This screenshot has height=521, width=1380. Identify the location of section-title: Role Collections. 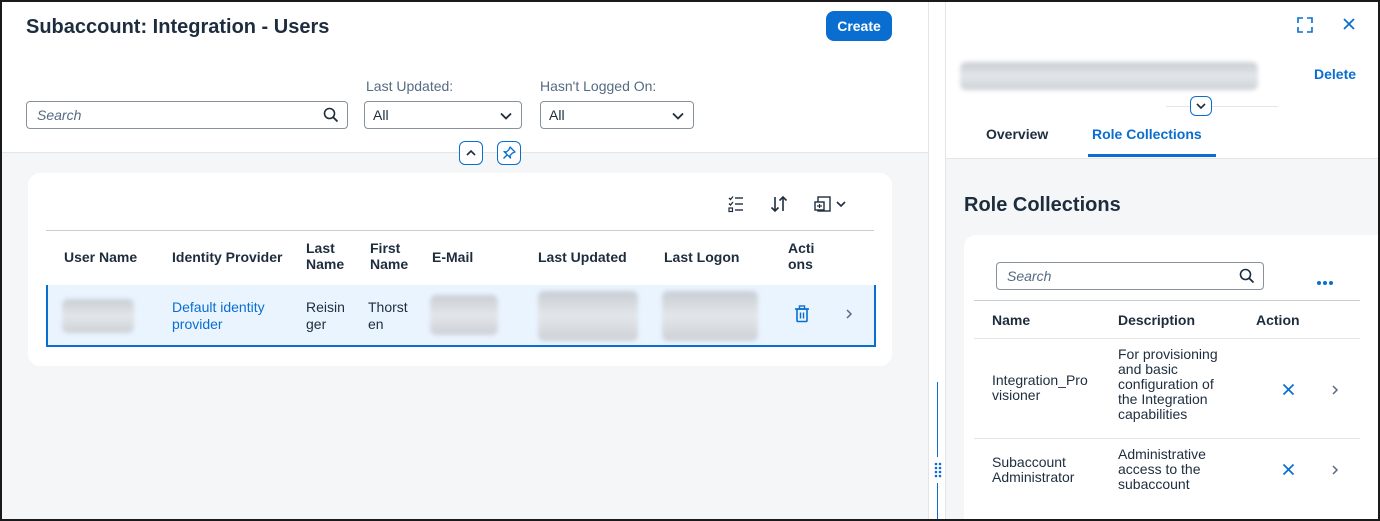
(1042, 205).